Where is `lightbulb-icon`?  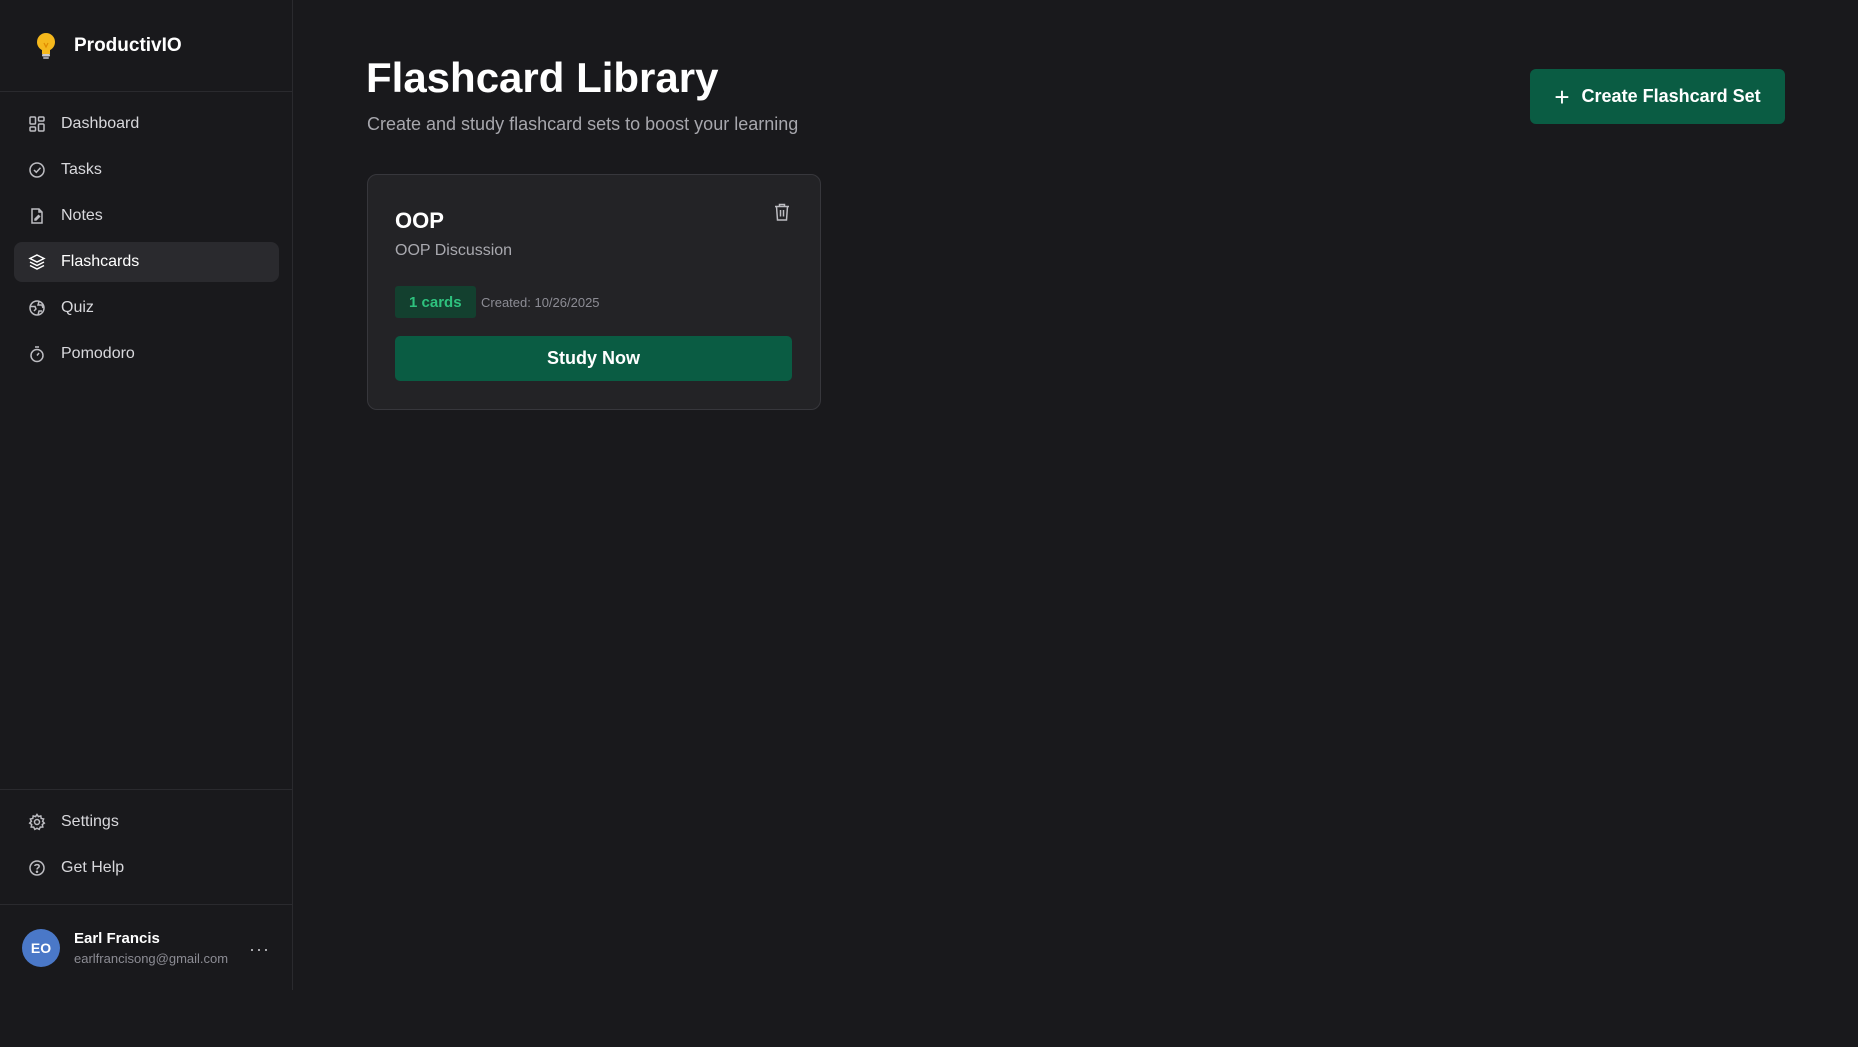
lightbulb-icon is located at coordinates (46, 46).